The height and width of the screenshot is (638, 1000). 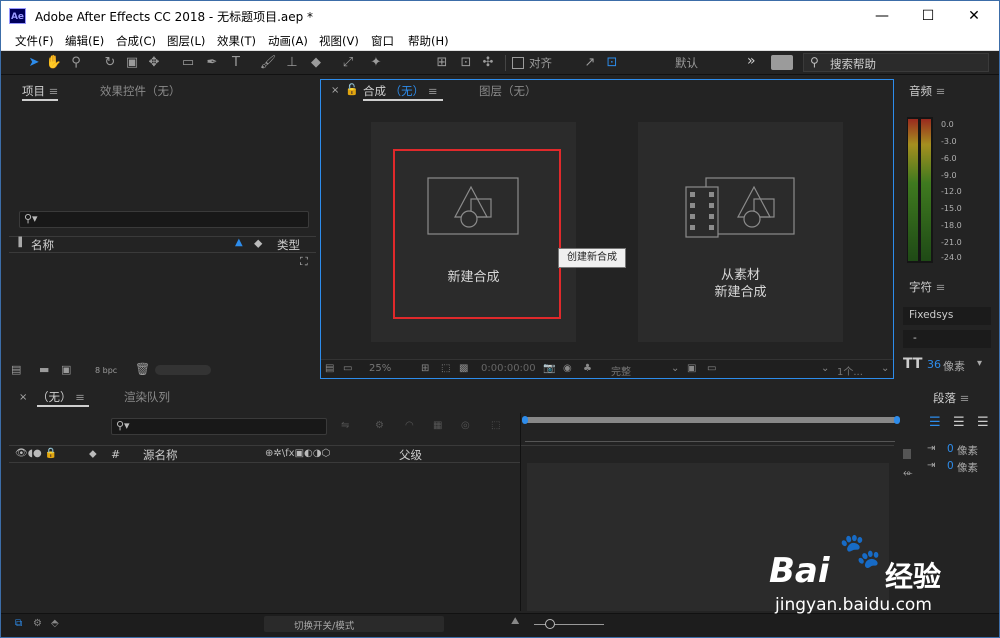 I want to click on camera-tool-icon: ▣, so click(x=132, y=63).